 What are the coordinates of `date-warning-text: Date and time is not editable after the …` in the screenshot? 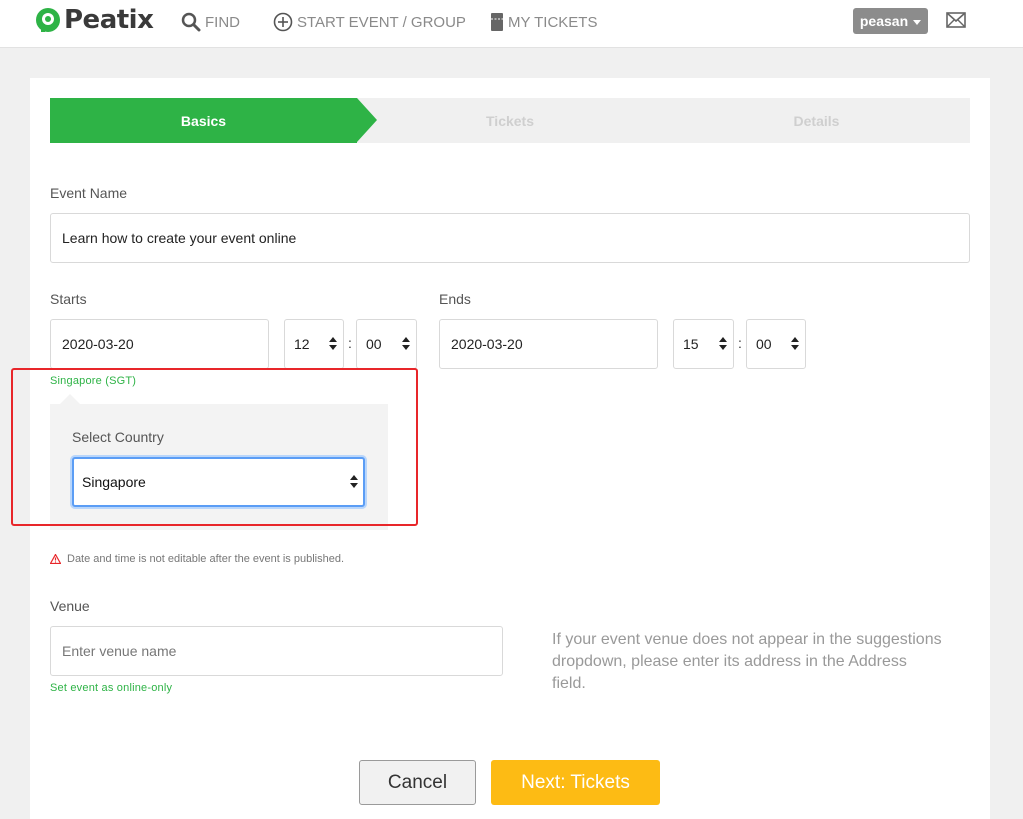 It's located at (206, 559).